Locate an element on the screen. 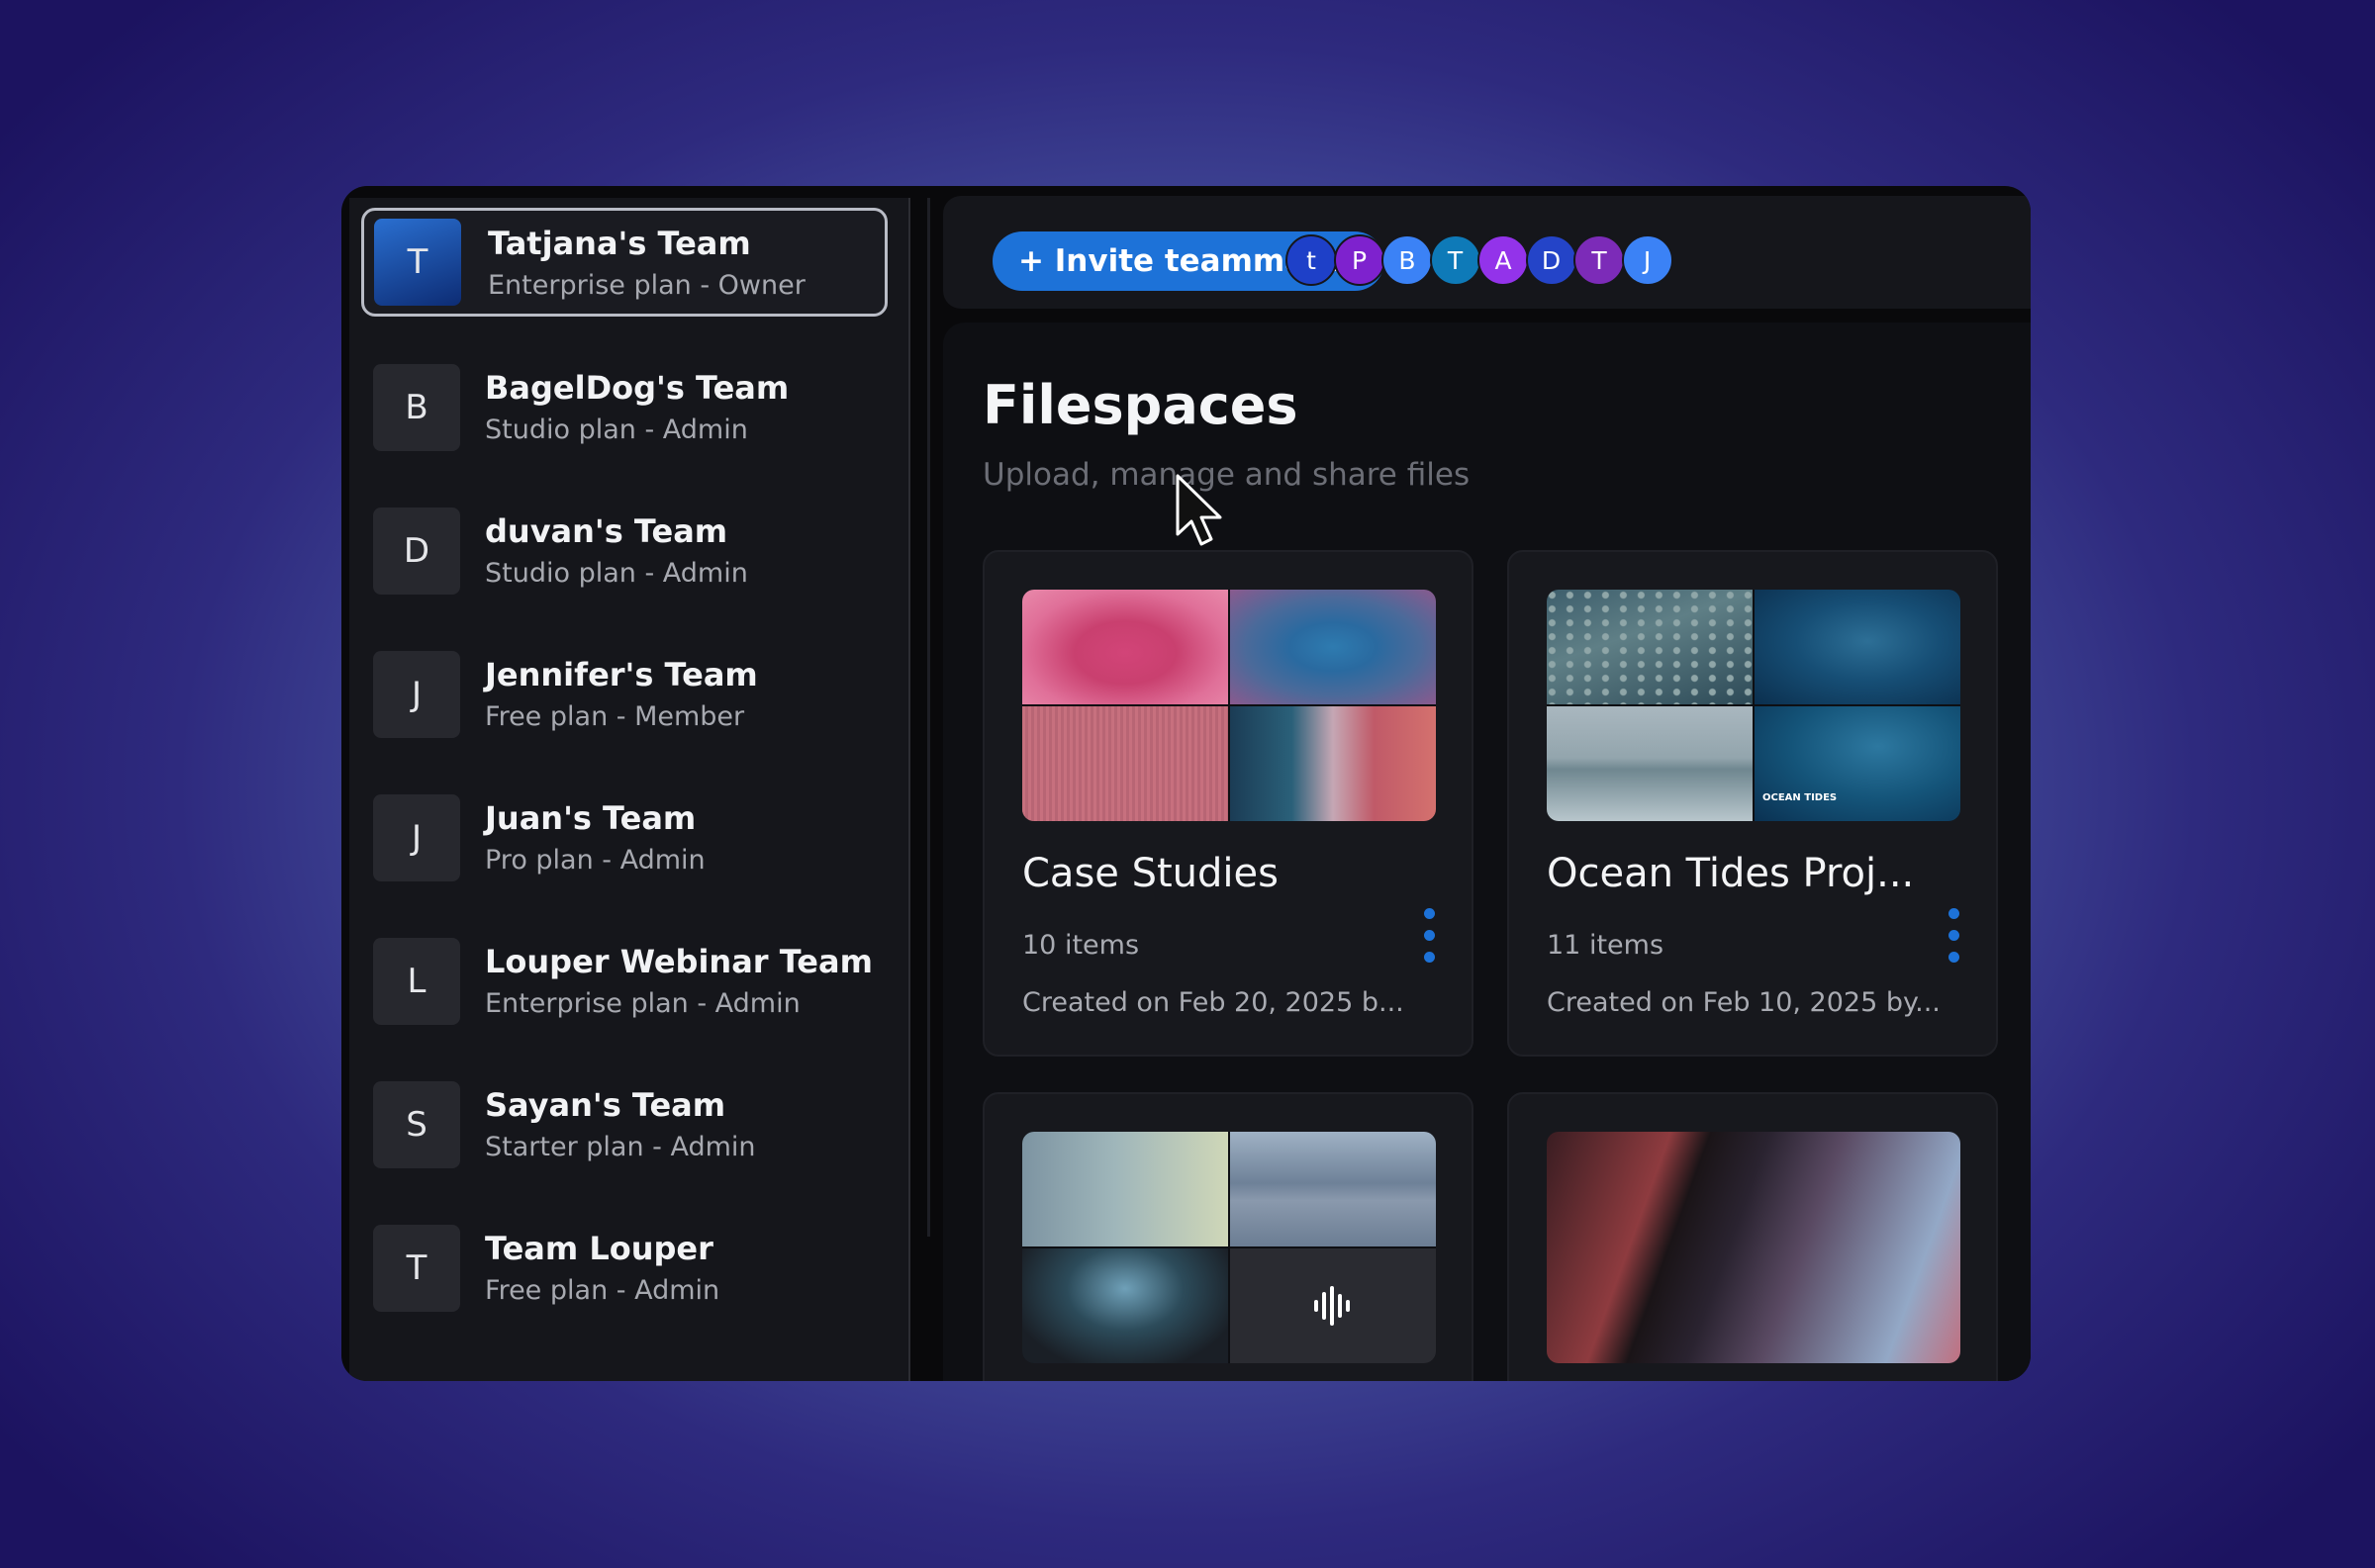 The image size is (2375, 1568). team-name: Tatjana's Team is located at coordinates (620, 243).